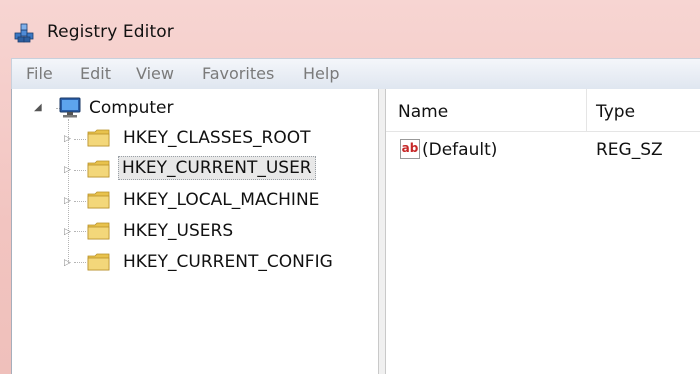 The height and width of the screenshot is (374, 700). What do you see at coordinates (460, 150) in the screenshot?
I see `value-name-cell: (Default)` at bounding box center [460, 150].